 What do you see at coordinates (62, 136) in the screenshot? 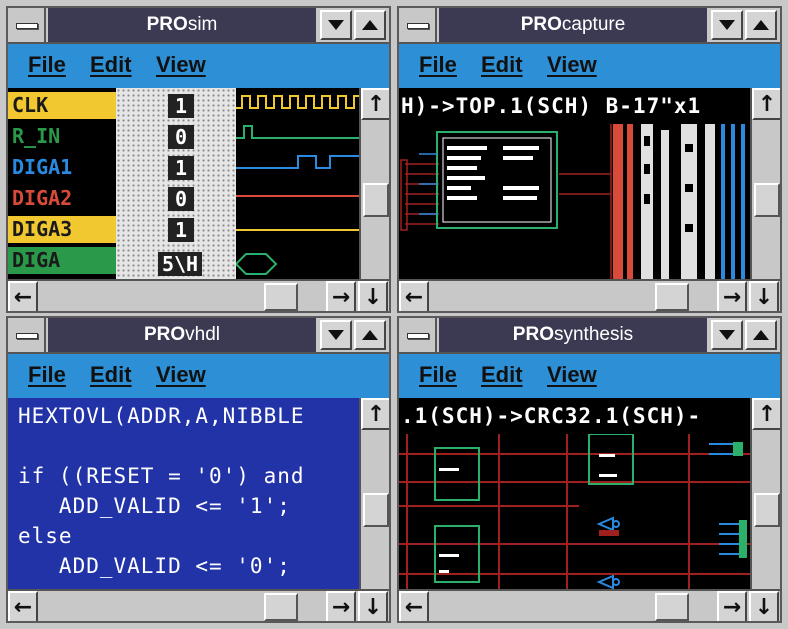
I see `signal-name-r-in: R_IN` at bounding box center [62, 136].